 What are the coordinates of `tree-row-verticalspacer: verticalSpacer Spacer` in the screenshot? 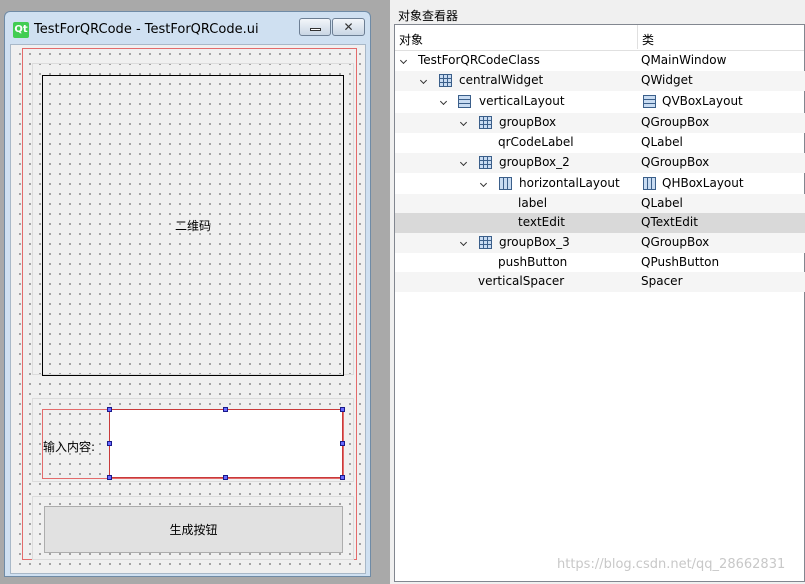 It's located at (600, 282).